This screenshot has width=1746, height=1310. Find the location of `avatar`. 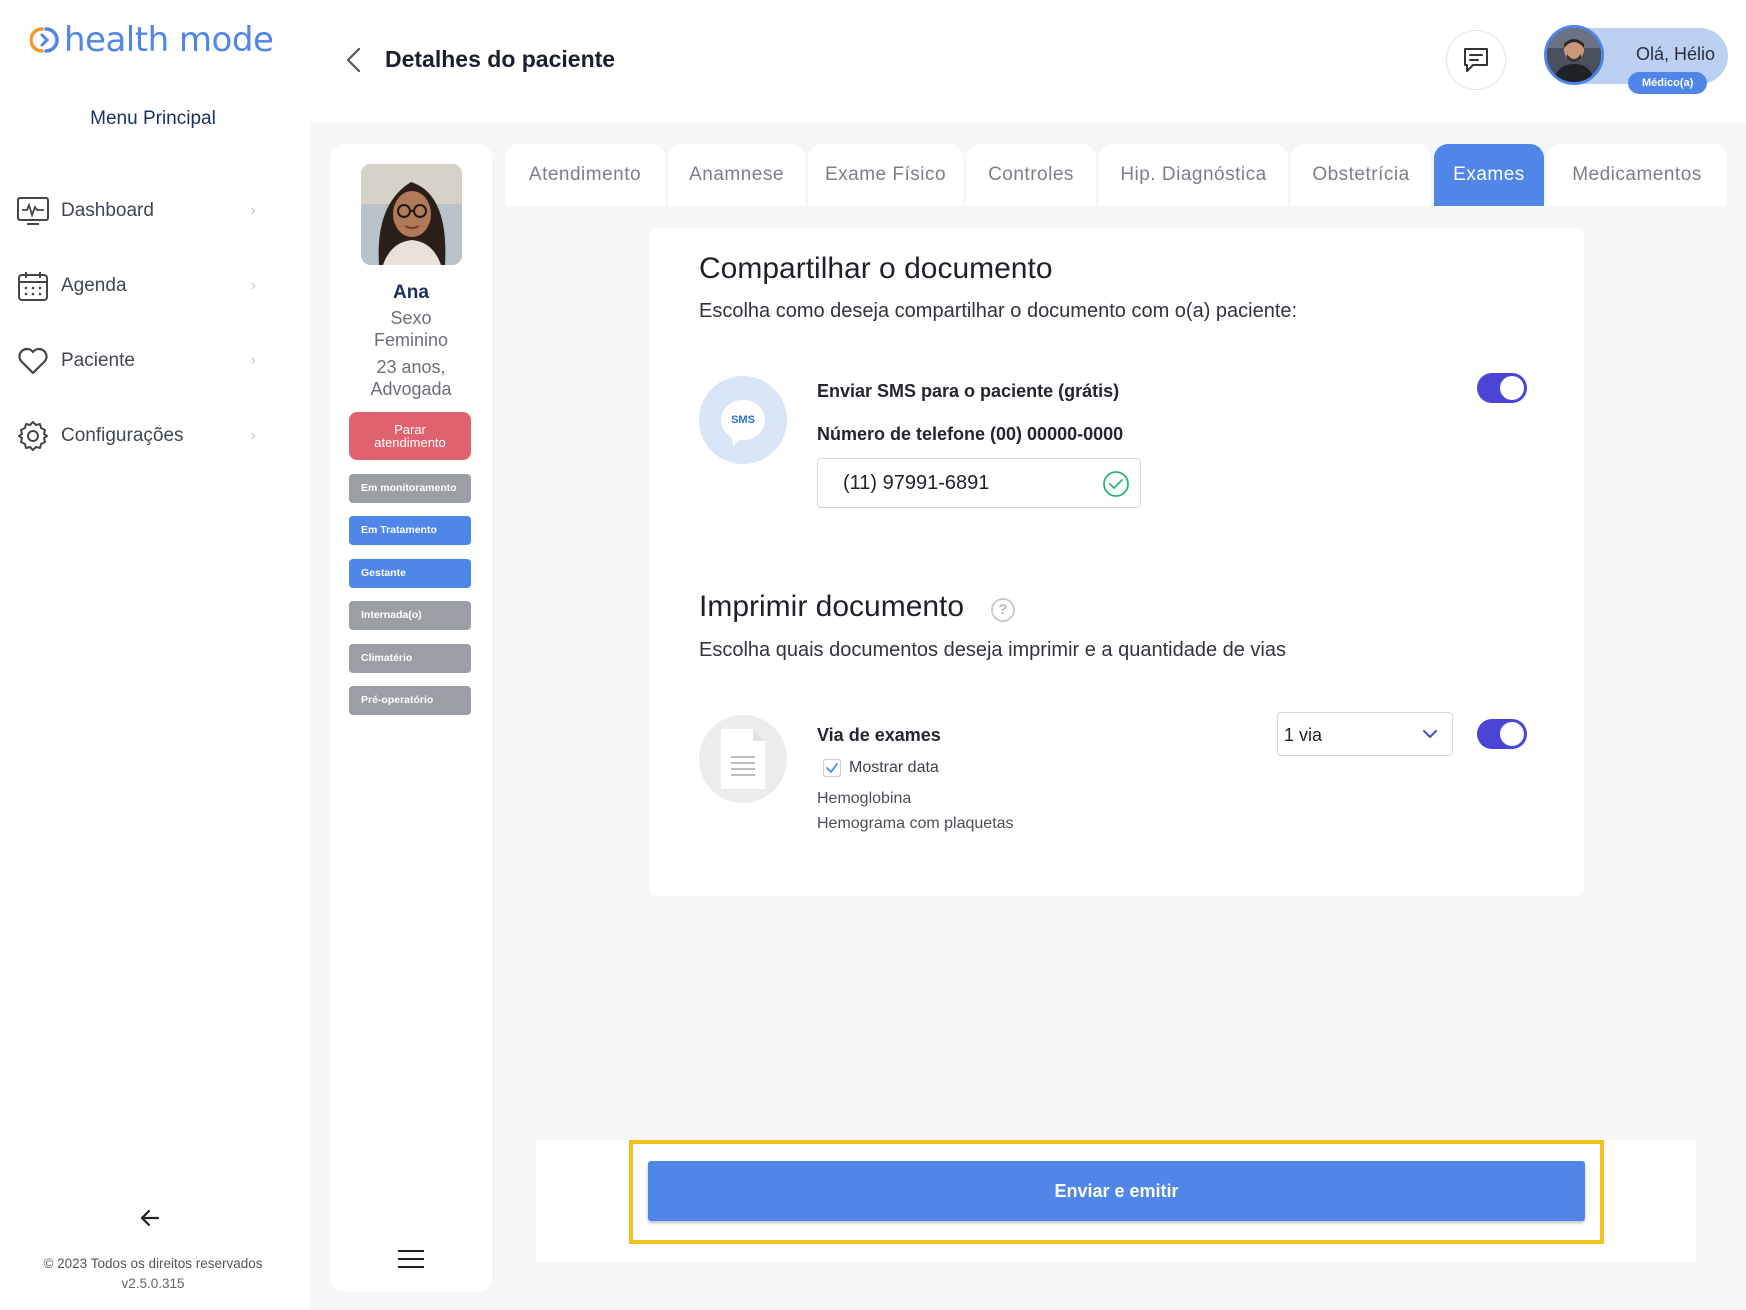

avatar is located at coordinates (1574, 55).